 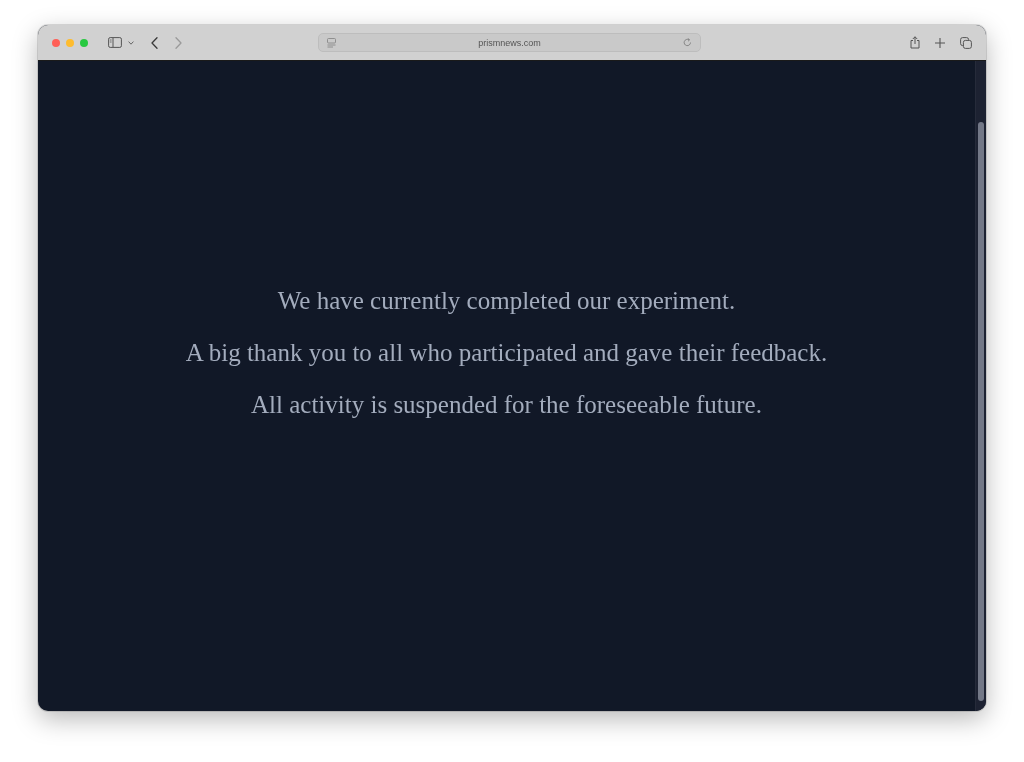 I want to click on reload-icon, so click(x=687, y=42).